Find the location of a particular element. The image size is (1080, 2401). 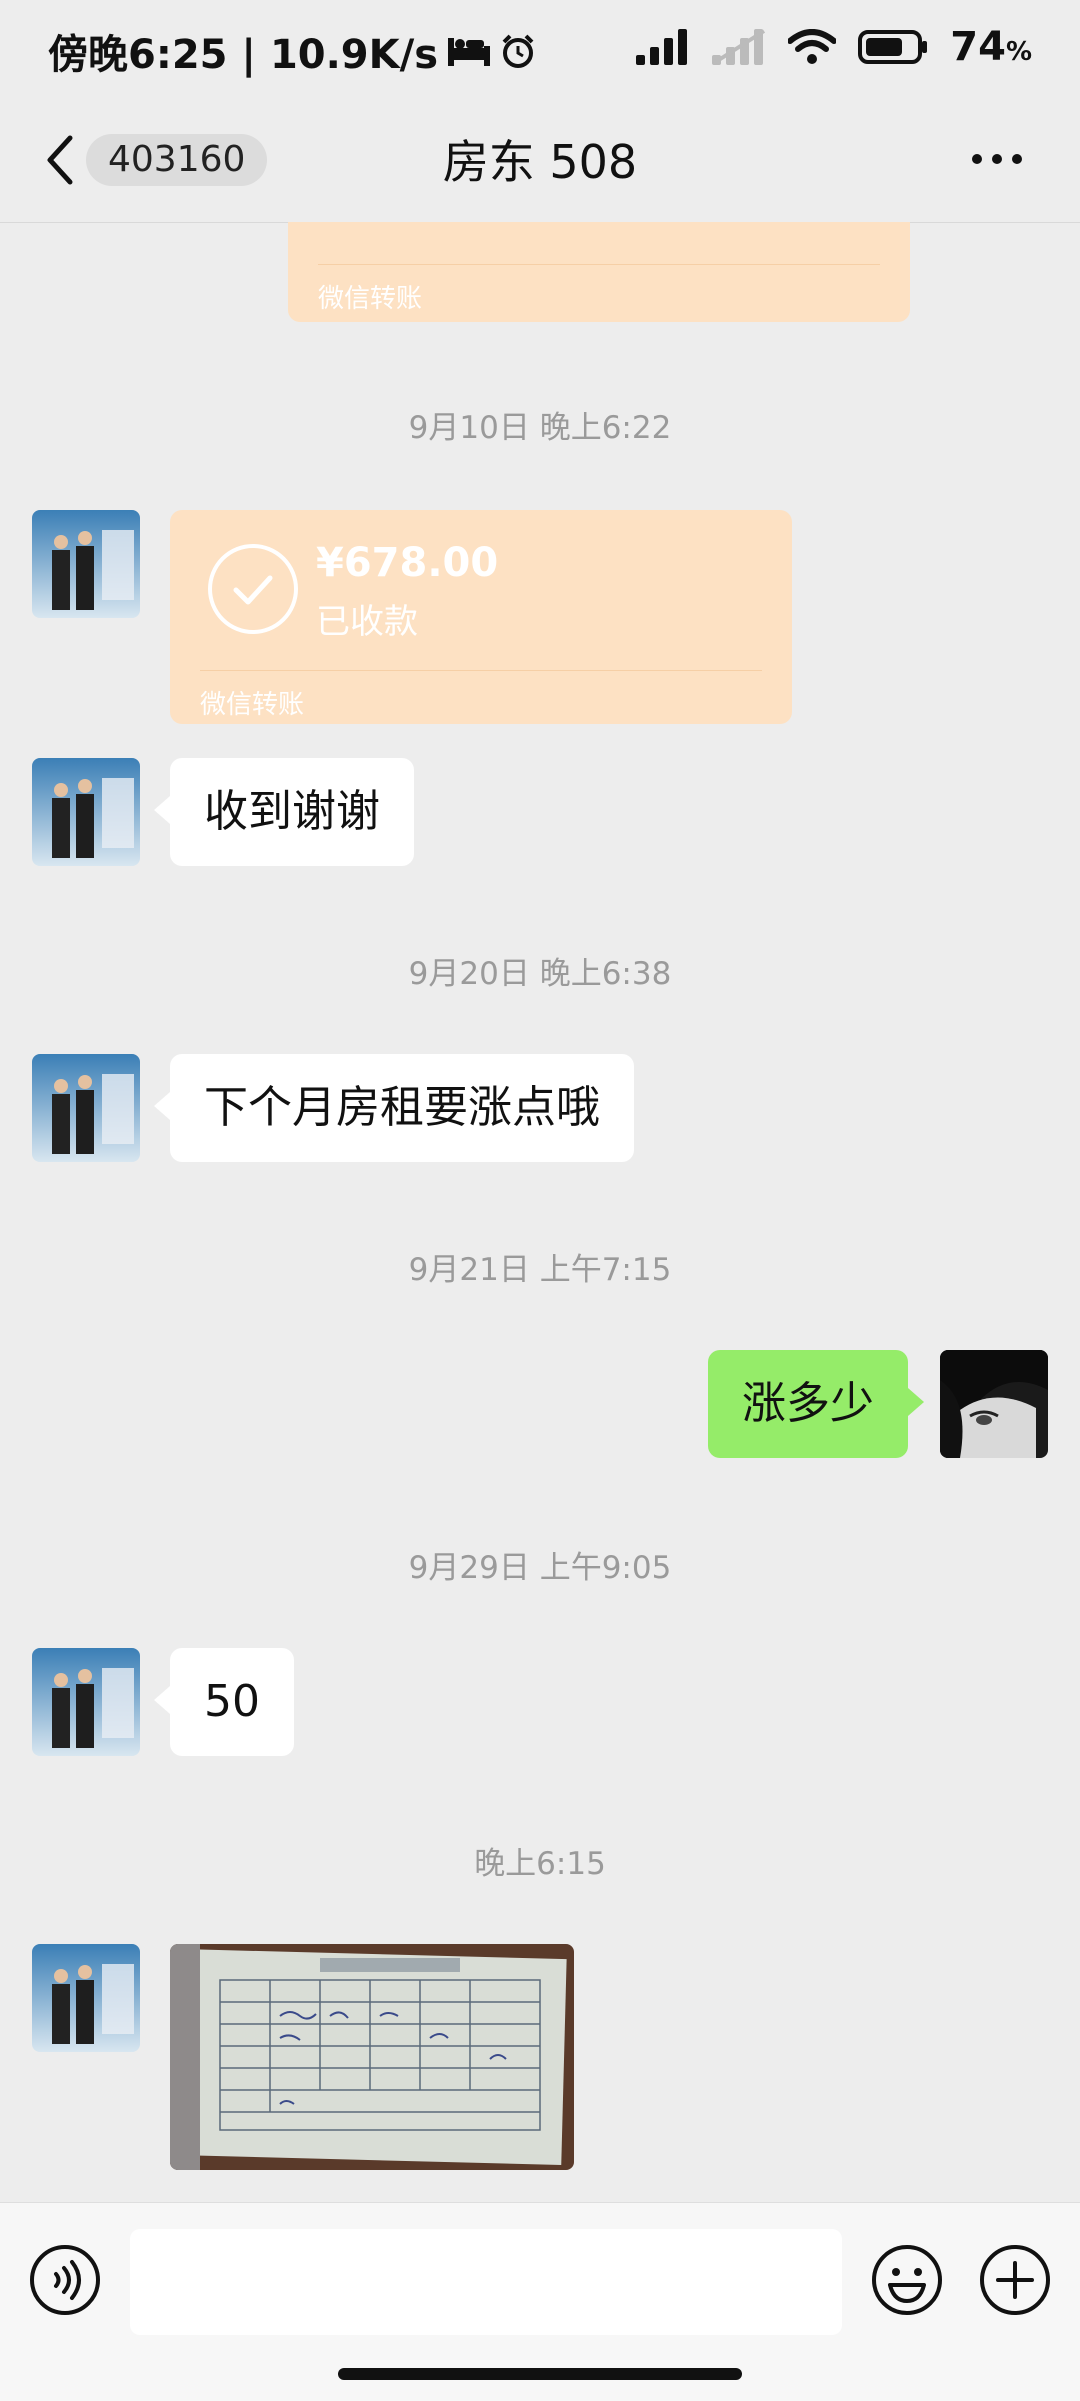

battery-percent: 74% is located at coordinates (991, 47).